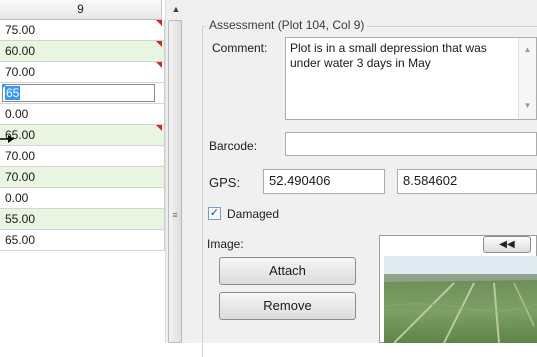  Describe the element at coordinates (527, 105) in the screenshot. I see `scroll-down-icon: ▼` at that location.